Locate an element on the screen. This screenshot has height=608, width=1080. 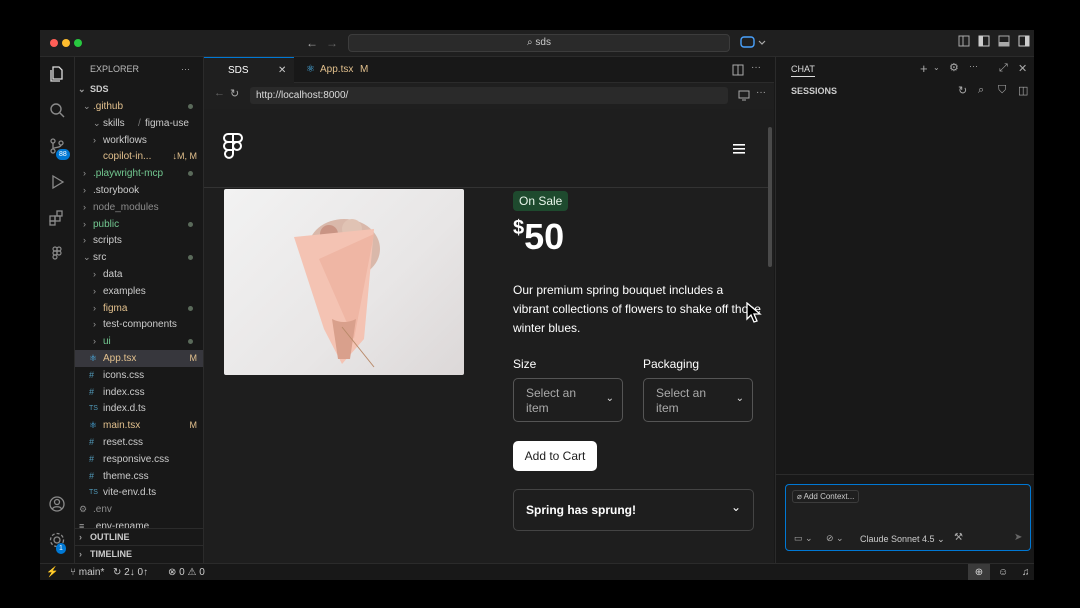
figma-icon is located at coordinates (57, 255).